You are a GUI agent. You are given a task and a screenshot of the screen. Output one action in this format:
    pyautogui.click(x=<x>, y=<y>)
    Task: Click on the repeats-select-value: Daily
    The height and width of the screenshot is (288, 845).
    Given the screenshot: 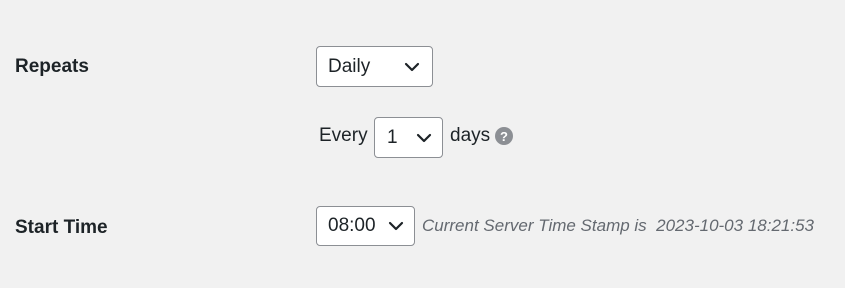 What is the action you would take?
    pyautogui.click(x=349, y=66)
    